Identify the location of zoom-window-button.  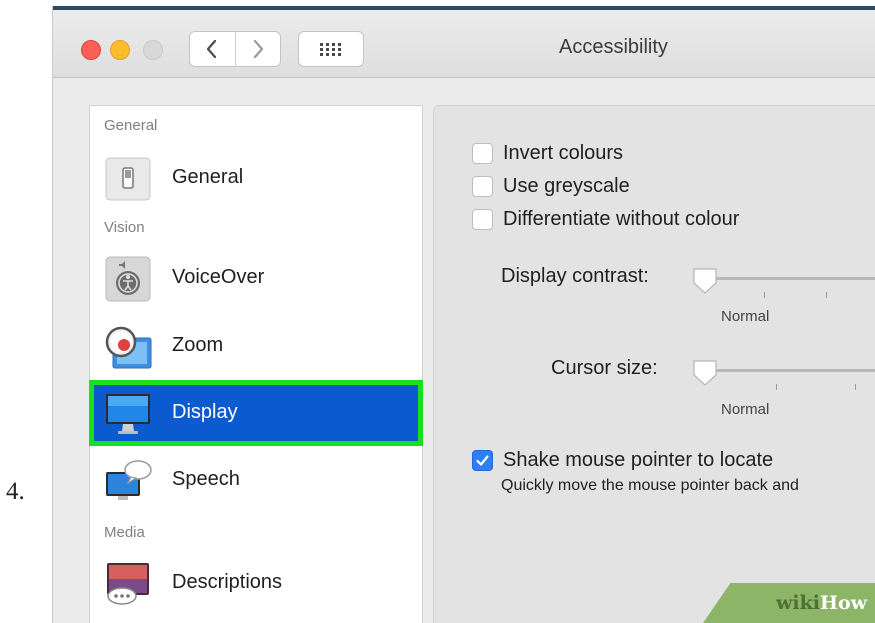
(153, 50).